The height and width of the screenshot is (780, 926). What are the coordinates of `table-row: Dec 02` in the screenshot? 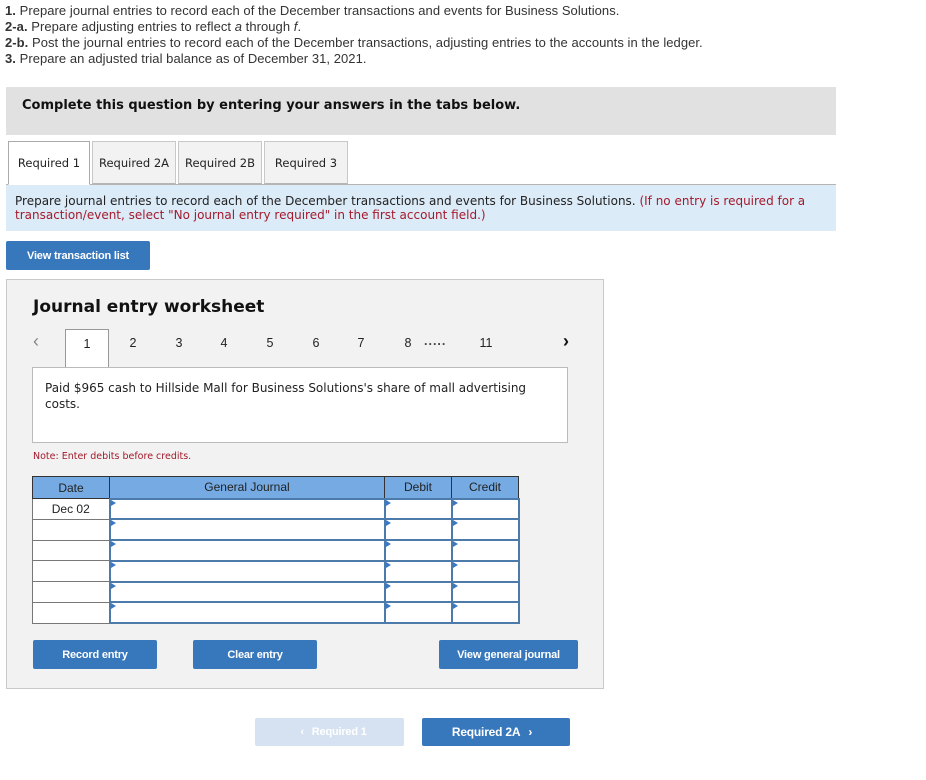 It's located at (276, 509).